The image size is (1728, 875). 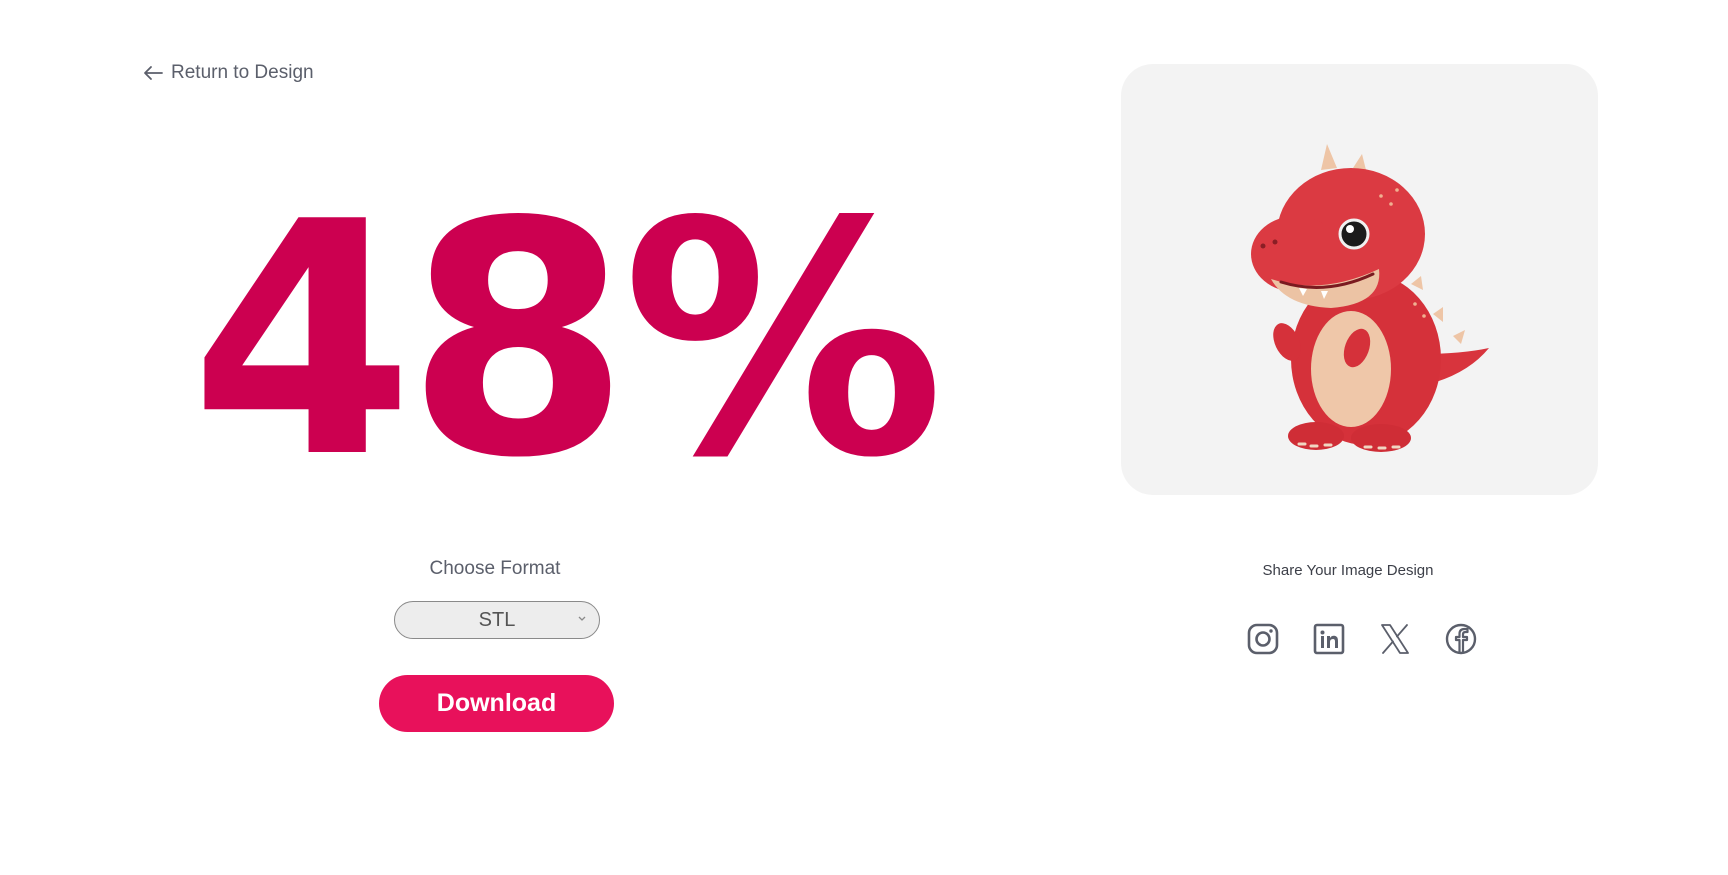 I want to click on x-icon, so click(x=1395, y=639).